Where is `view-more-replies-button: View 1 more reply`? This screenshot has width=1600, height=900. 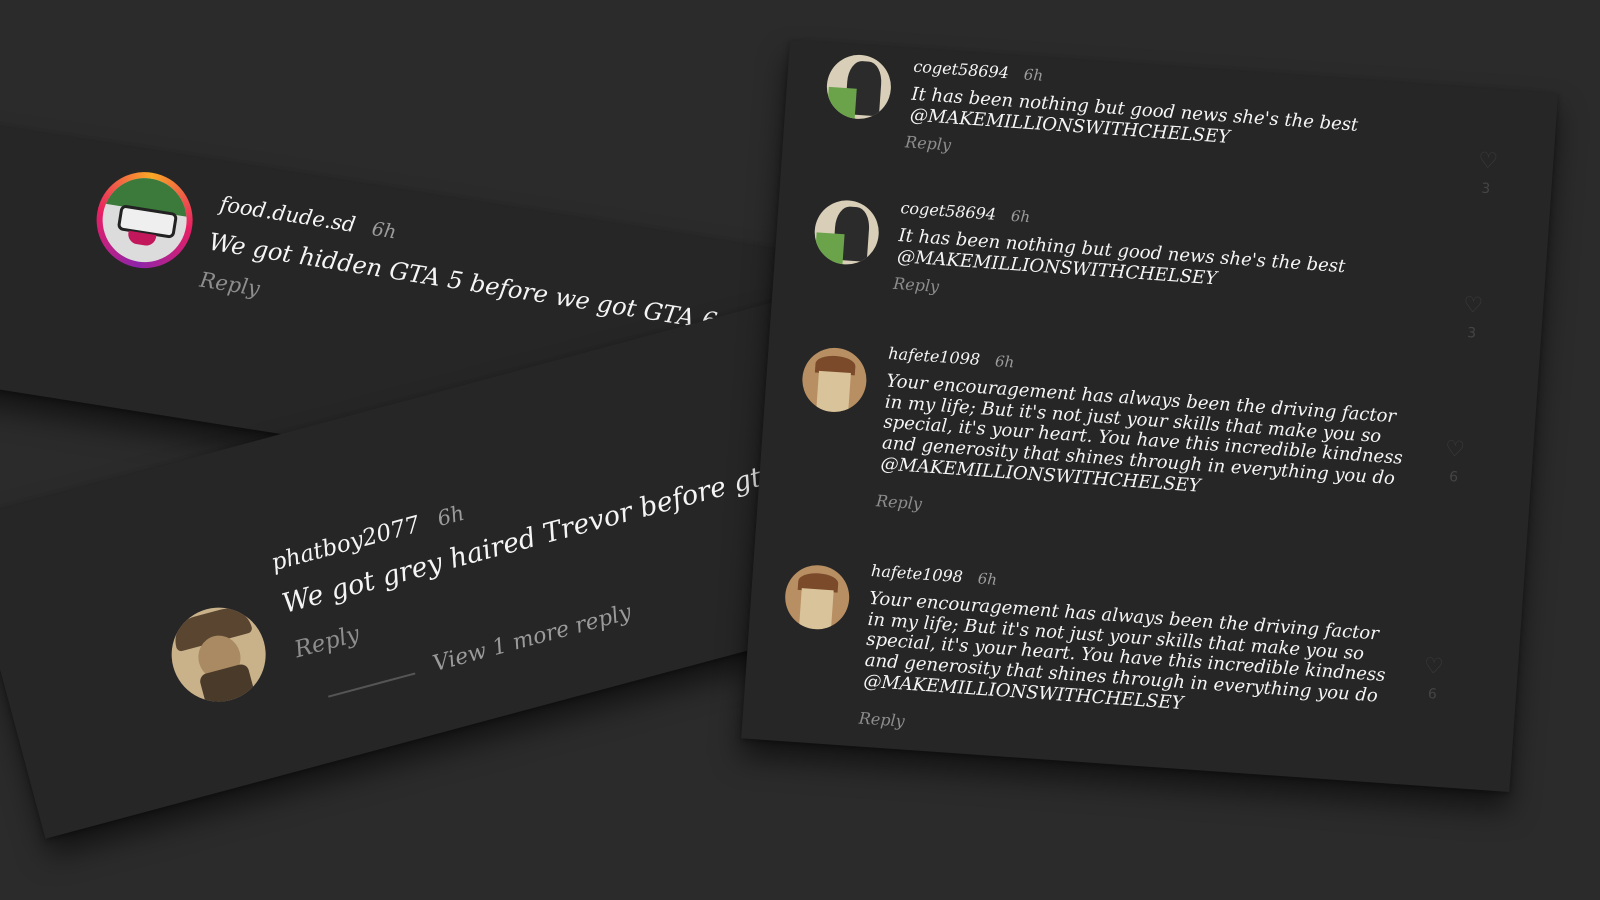
view-more-replies-button: View 1 more reply is located at coordinates (532, 638).